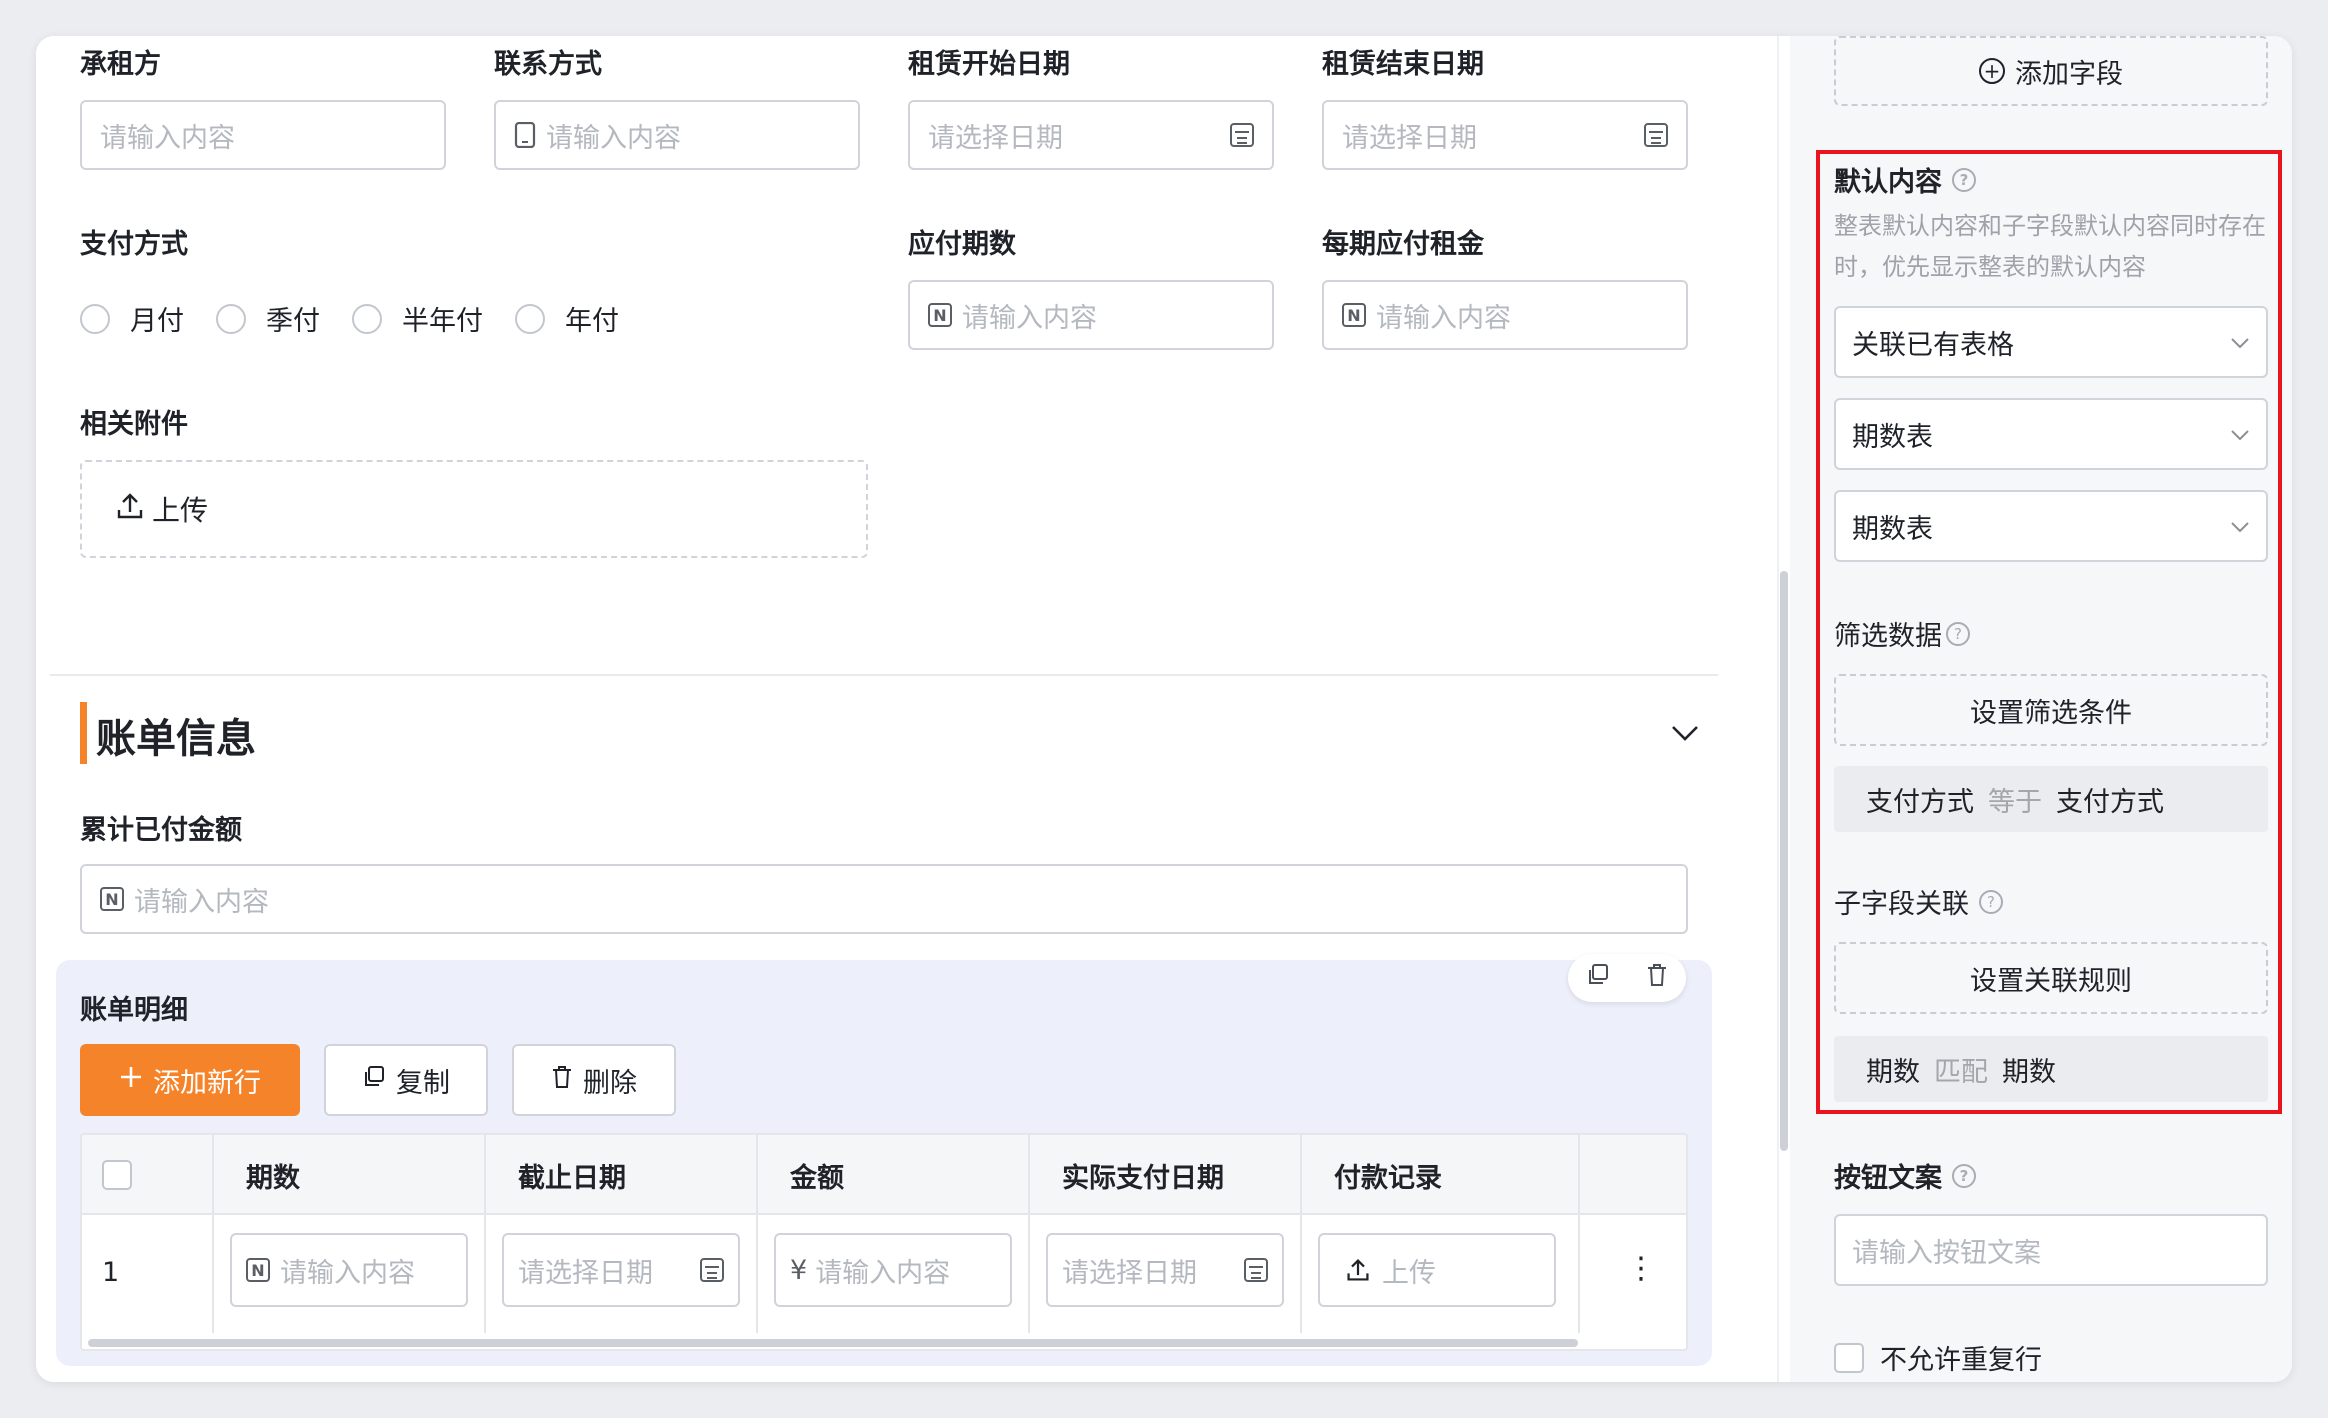 Image resolution: width=2328 pixels, height=1418 pixels. I want to click on radio-label: 半年付, so click(442, 321).